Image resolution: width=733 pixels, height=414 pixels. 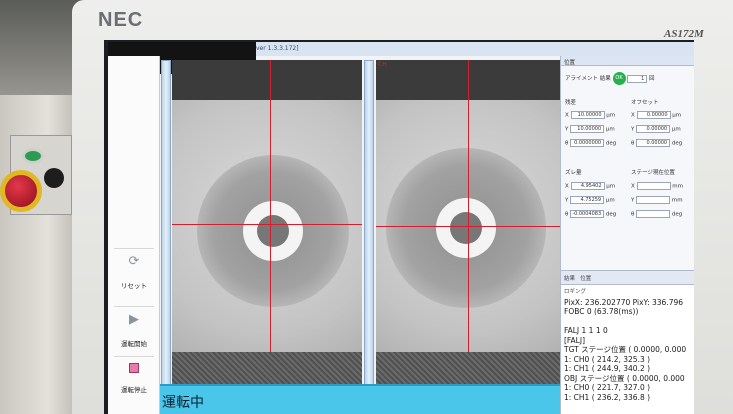 What do you see at coordinates (33, 156) in the screenshot?
I see `green-button` at bounding box center [33, 156].